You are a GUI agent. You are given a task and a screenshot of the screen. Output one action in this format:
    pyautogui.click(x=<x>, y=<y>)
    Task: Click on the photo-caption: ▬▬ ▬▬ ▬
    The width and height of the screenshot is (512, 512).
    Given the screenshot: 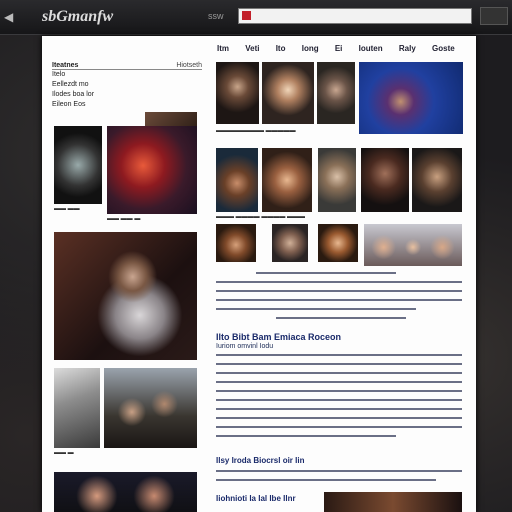 What is the action you would take?
    pyautogui.click(x=124, y=219)
    